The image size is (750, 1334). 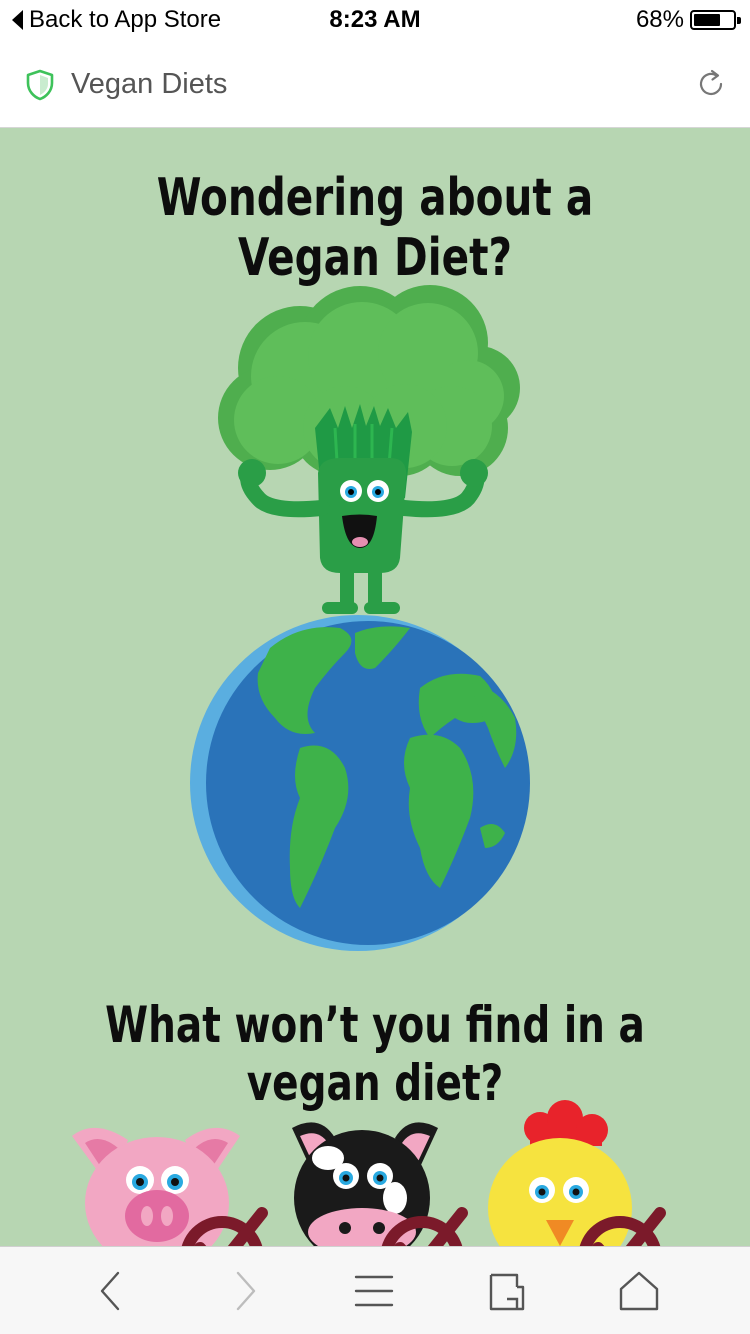 What do you see at coordinates (149, 84) in the screenshot?
I see `page-title: Vegan Diets` at bounding box center [149, 84].